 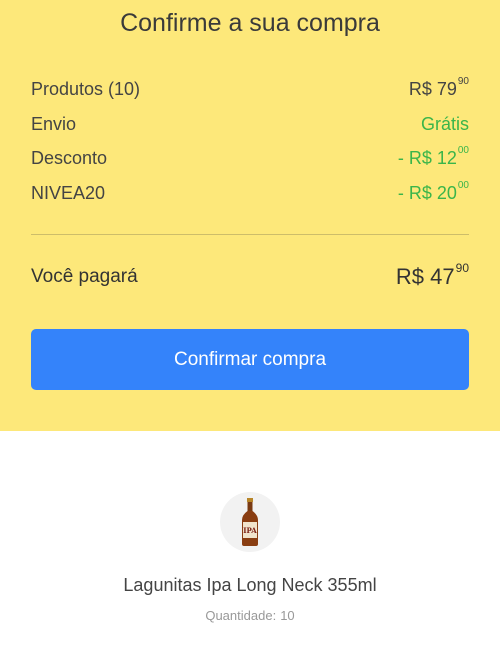 What do you see at coordinates (444, 123) in the screenshot?
I see `shipping-value: Grátis` at bounding box center [444, 123].